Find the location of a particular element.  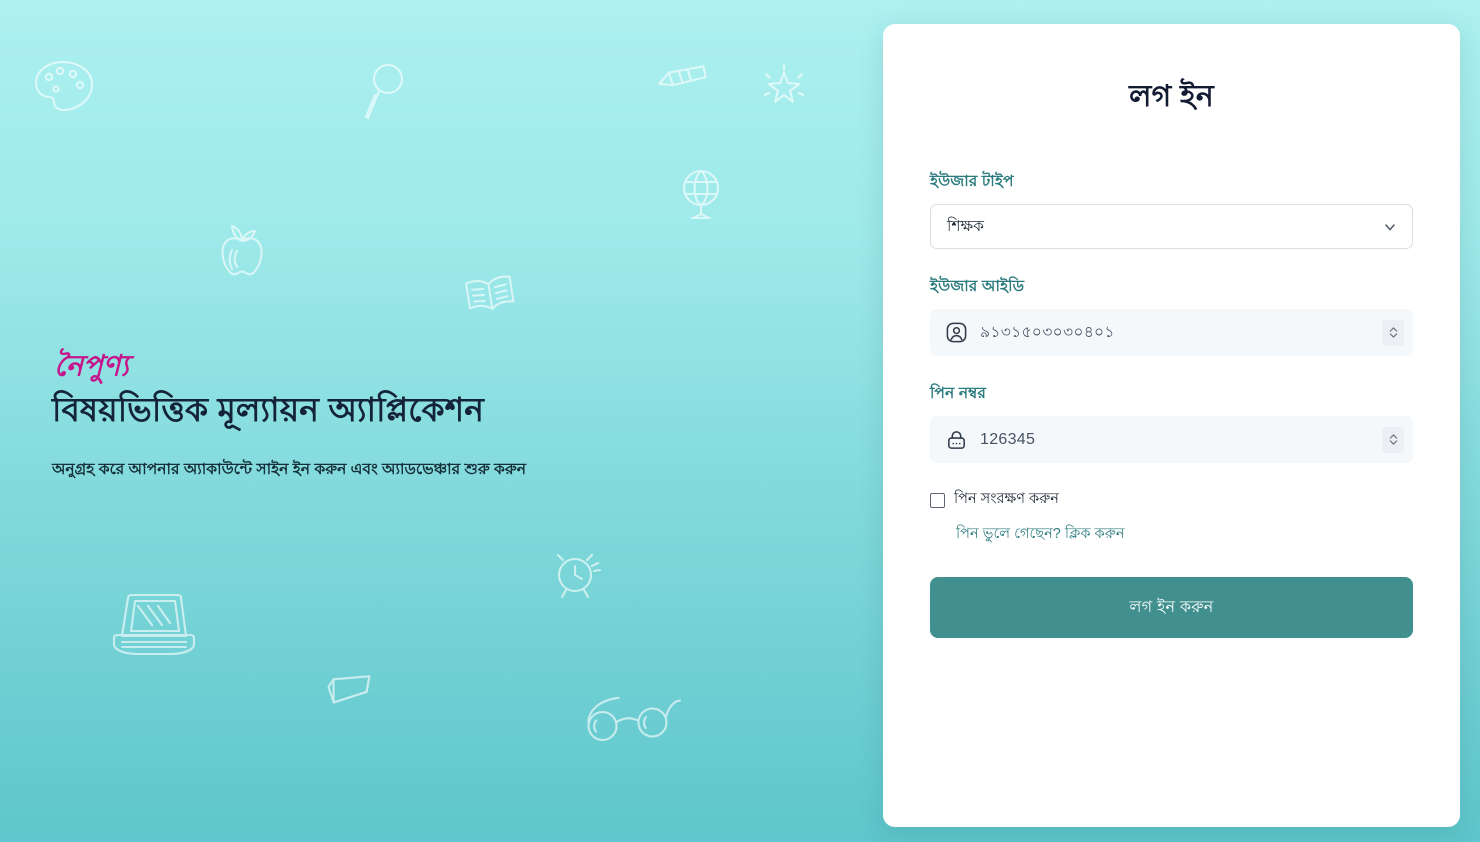

login-submit-button: লগ ইন করুন is located at coordinates (1171, 607).